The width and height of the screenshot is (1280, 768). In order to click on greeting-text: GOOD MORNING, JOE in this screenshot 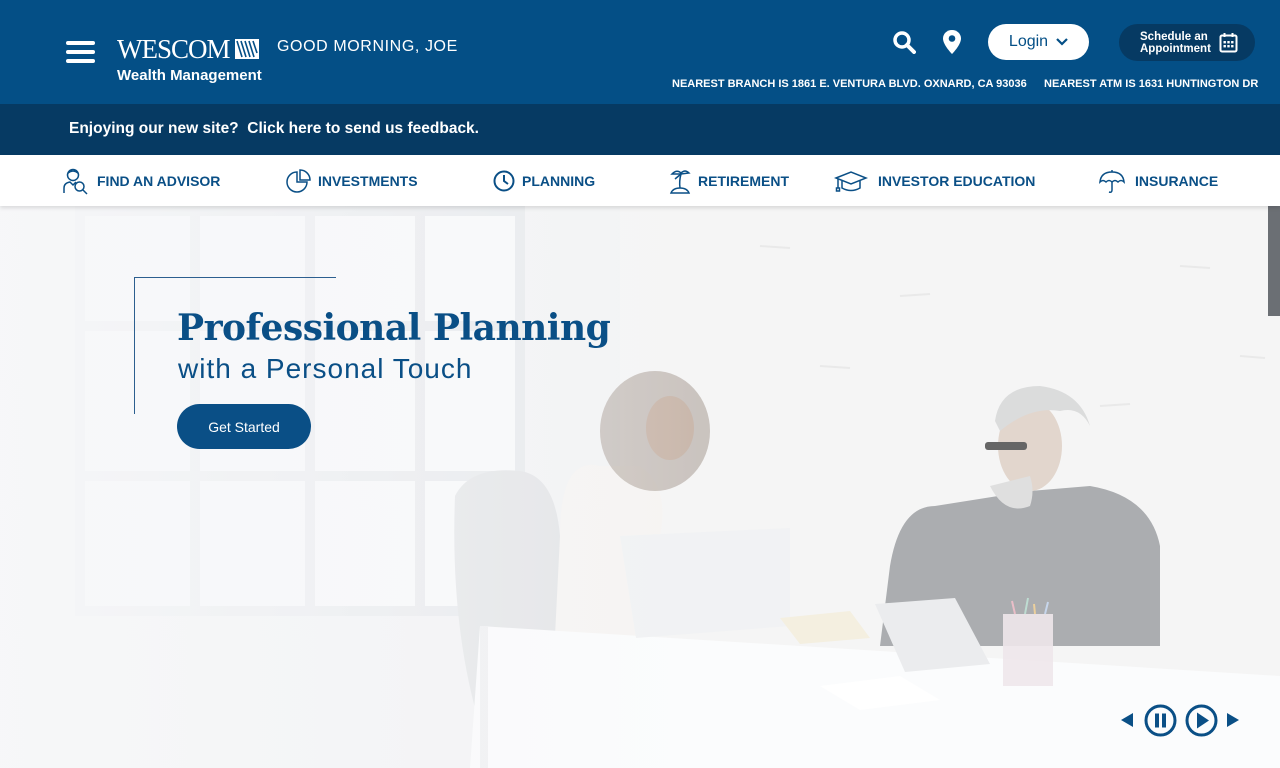, I will do `click(367, 46)`.